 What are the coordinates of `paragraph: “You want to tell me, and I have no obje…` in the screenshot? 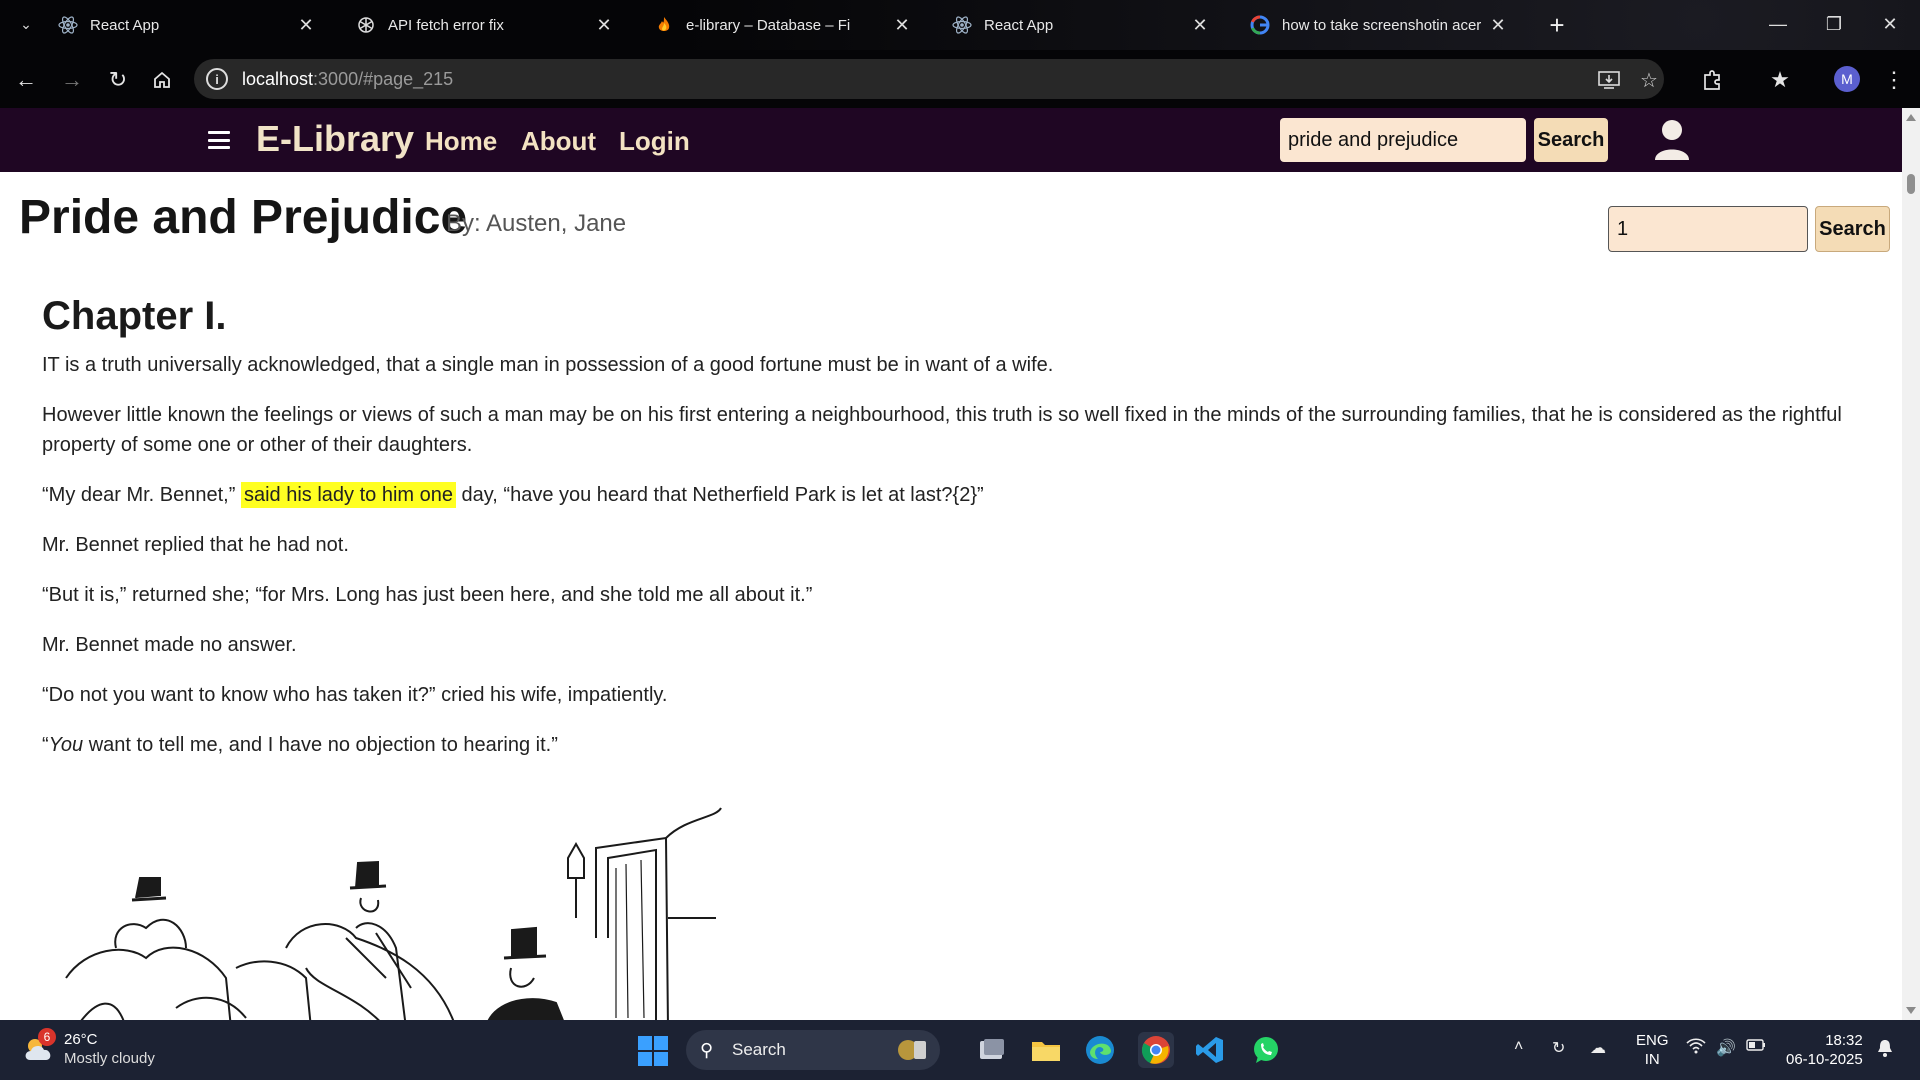 It's located at (300, 745).